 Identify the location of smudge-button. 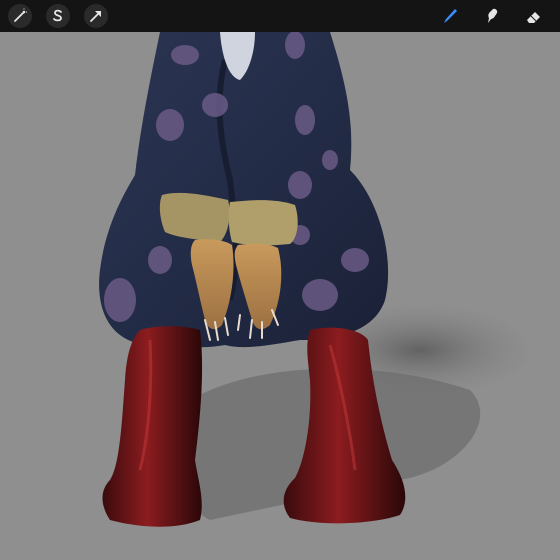
(492, 16).